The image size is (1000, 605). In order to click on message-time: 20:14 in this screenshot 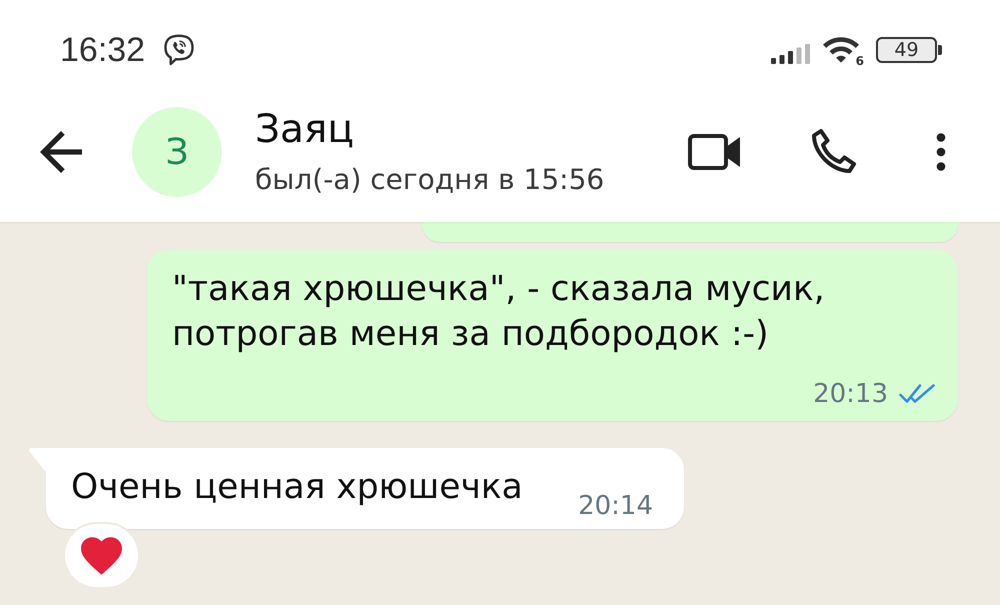, I will do `click(615, 506)`.